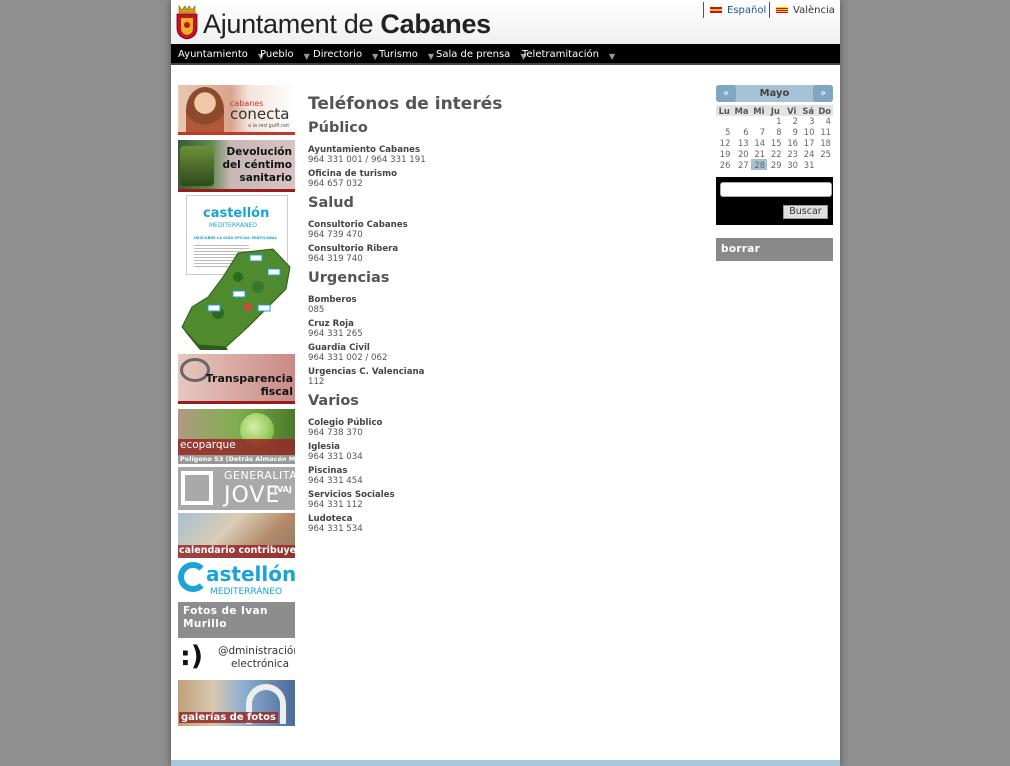  I want to click on entry-name: Ludoteca, so click(330, 519).